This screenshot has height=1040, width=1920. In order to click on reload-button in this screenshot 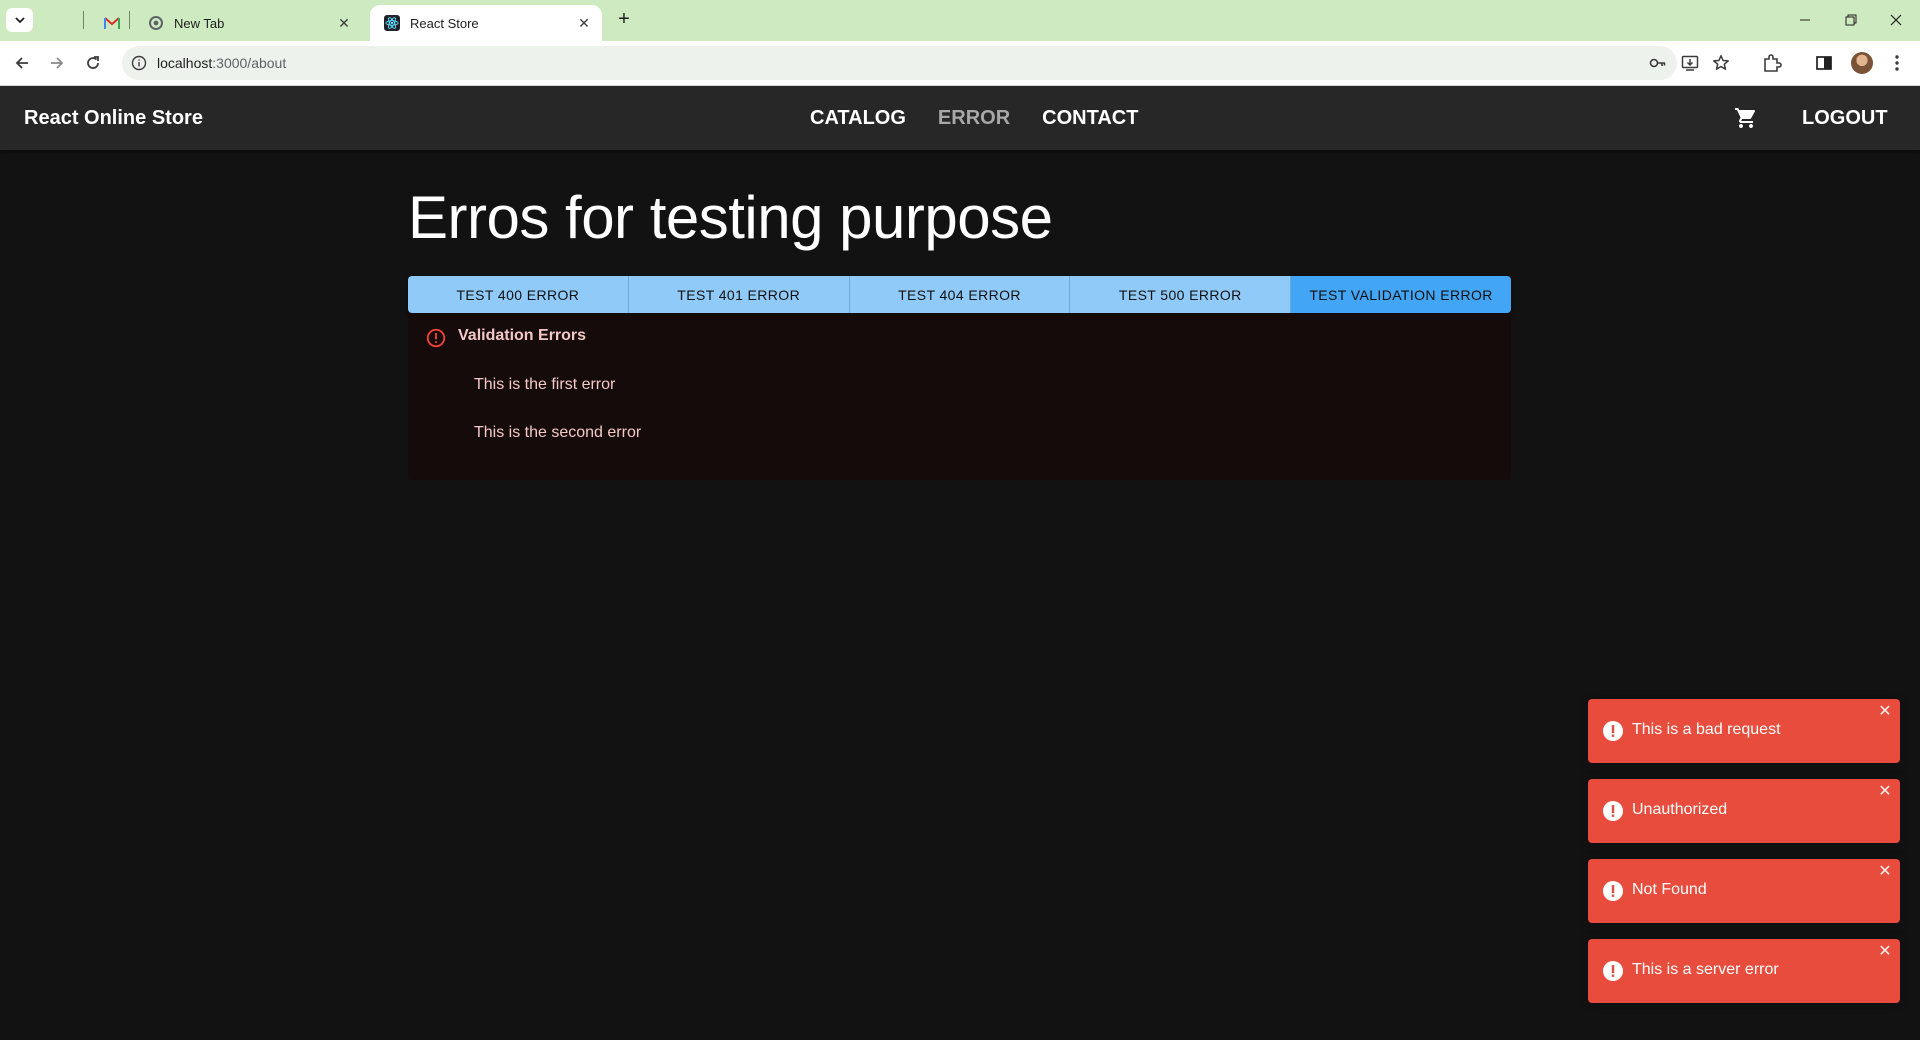, I will do `click(93, 63)`.